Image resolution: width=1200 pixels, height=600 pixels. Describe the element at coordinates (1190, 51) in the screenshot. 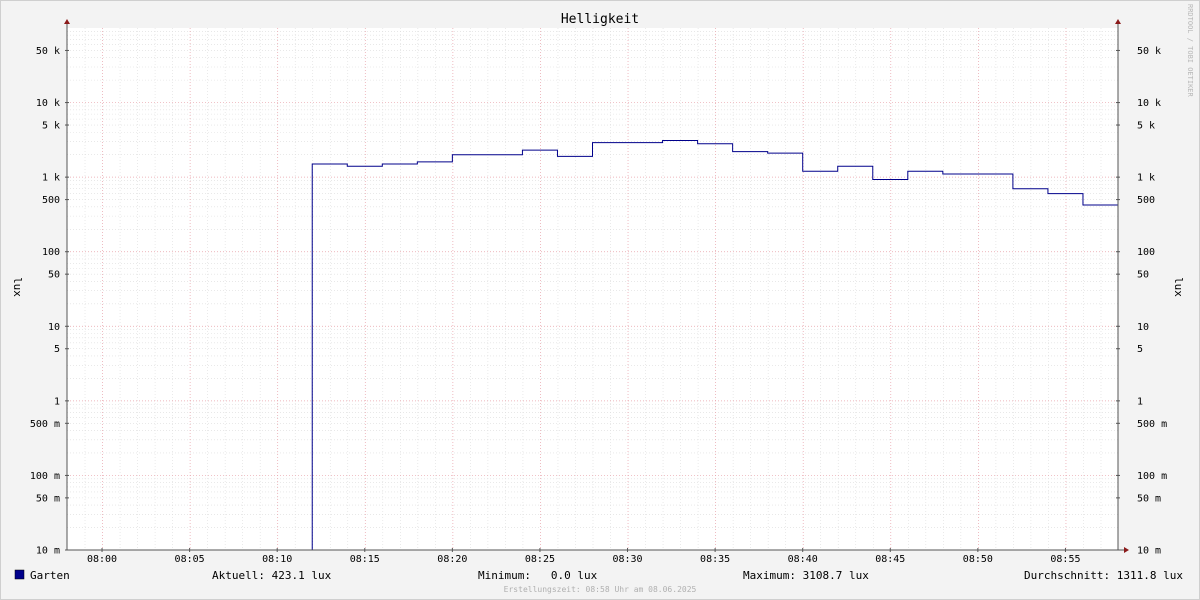

I see `watermark: RRDTOOL / TOBI OETIKER` at that location.